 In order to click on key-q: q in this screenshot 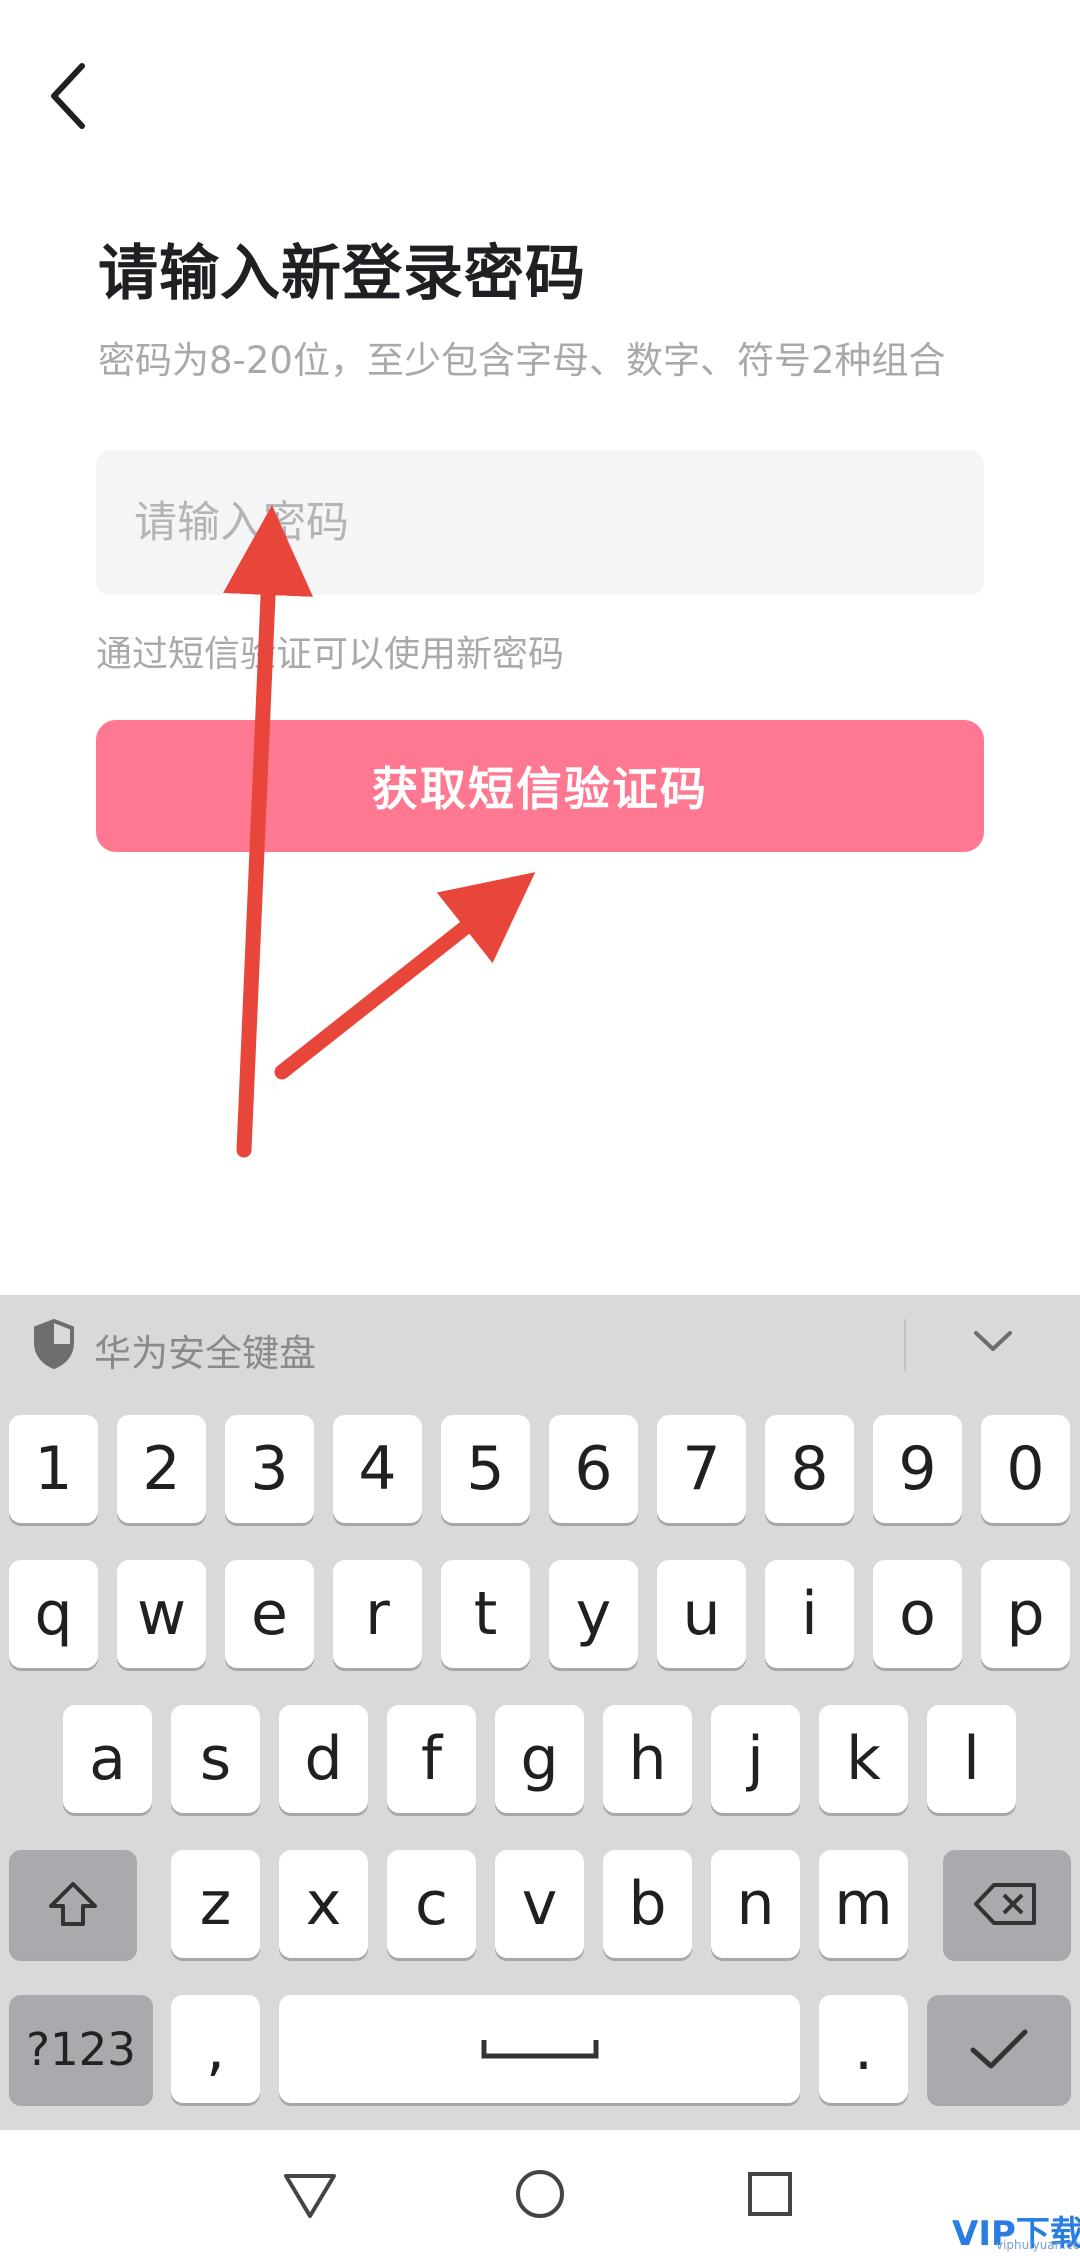, I will do `click(53, 1614)`.